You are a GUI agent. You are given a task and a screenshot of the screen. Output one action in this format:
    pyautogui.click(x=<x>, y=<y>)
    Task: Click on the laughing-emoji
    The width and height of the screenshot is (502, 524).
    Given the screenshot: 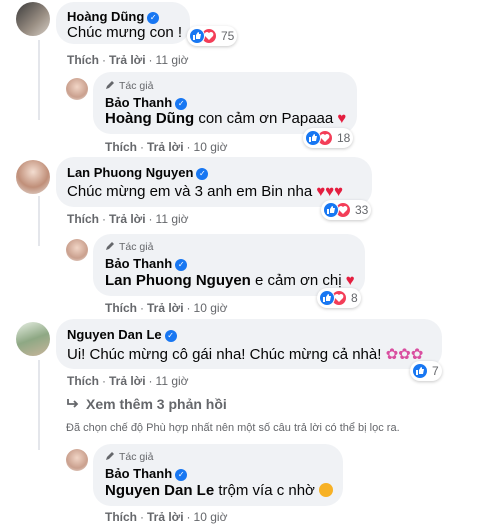 What is the action you would take?
    pyautogui.click(x=326, y=490)
    